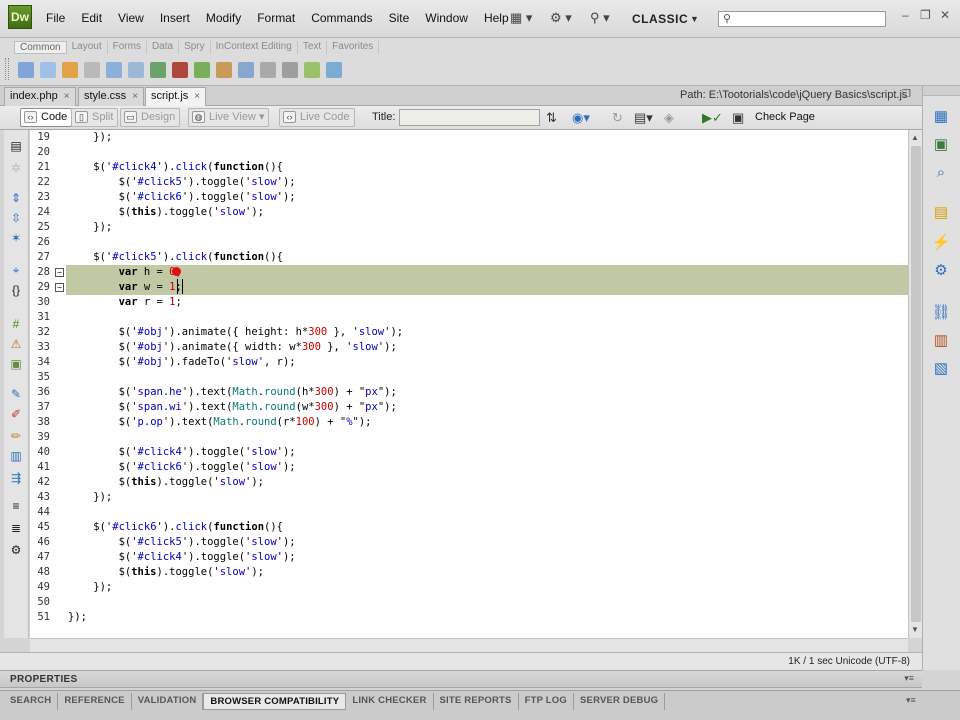  What do you see at coordinates (16, 528) in the screenshot?
I see `outdent-code-icon: ≣` at bounding box center [16, 528].